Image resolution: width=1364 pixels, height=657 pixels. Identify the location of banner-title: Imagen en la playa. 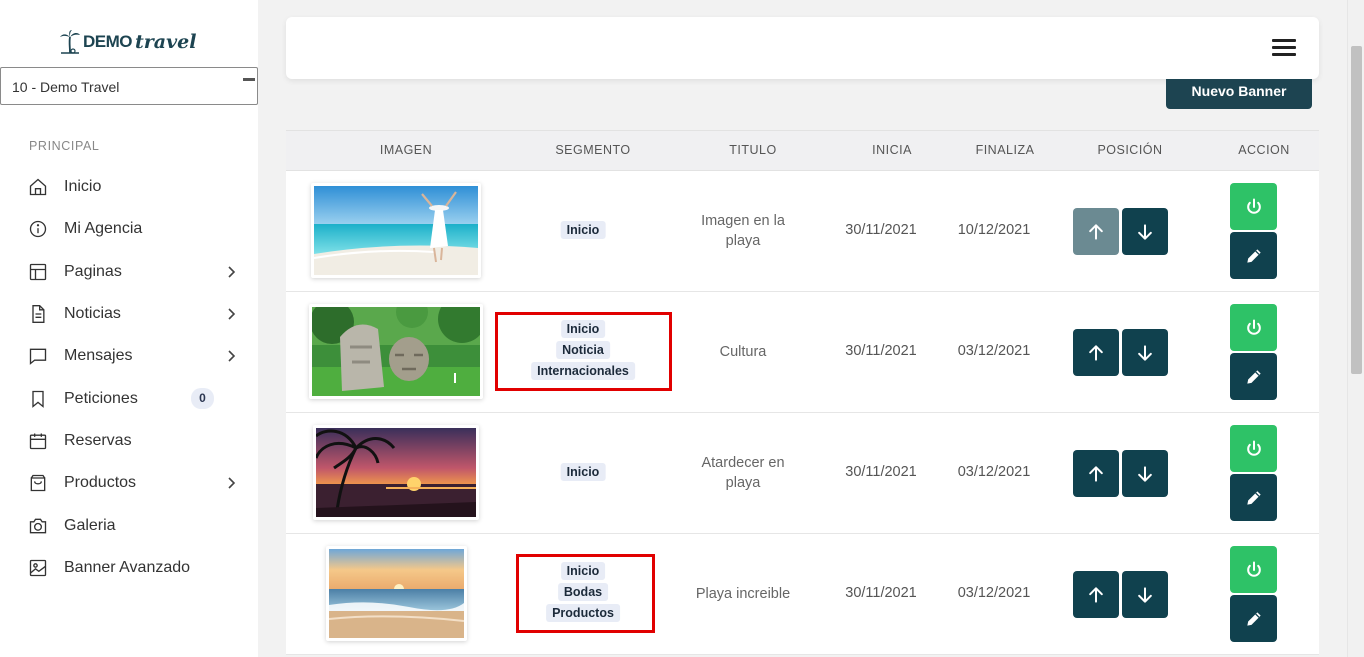
(743, 231).